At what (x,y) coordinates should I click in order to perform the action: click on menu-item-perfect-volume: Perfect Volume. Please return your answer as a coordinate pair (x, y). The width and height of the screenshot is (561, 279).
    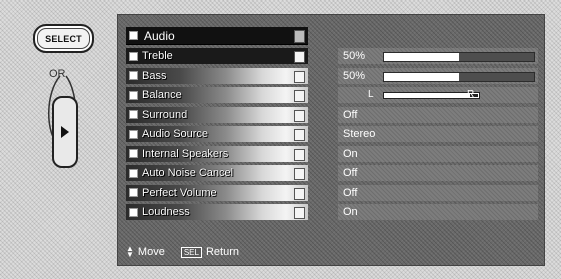
    Looking at the image, I should click on (217, 192).